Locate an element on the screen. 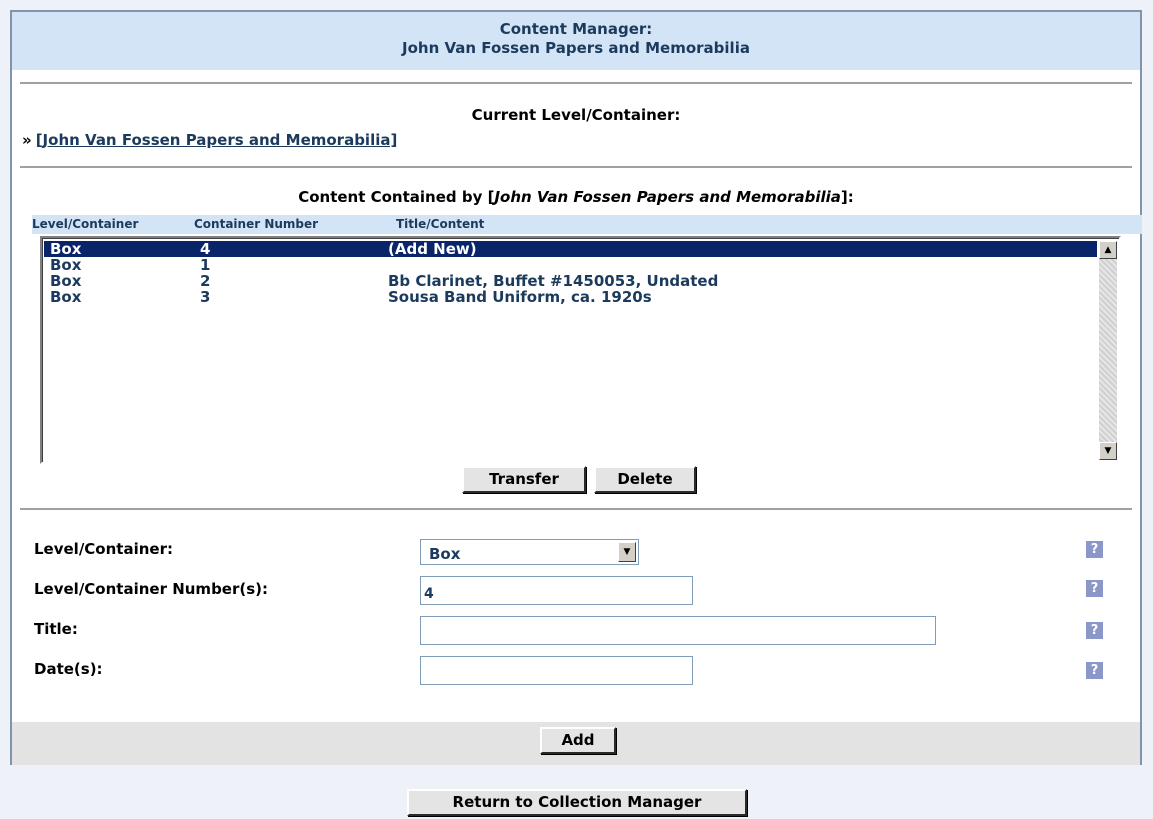 This screenshot has height=819, width=1153. contained-collection-name: John Van Fossen Papers and Memorabilia is located at coordinates (667, 197).